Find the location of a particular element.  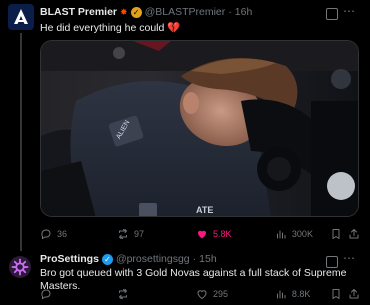

views-button: 8.8K is located at coordinates (302, 294).